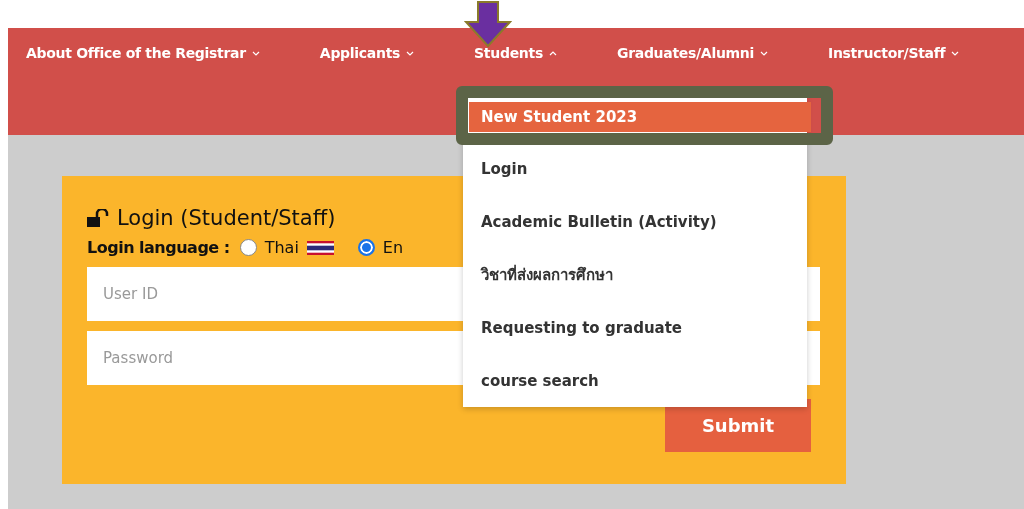  I want to click on nav-menu-item: Applicants, so click(367, 53).